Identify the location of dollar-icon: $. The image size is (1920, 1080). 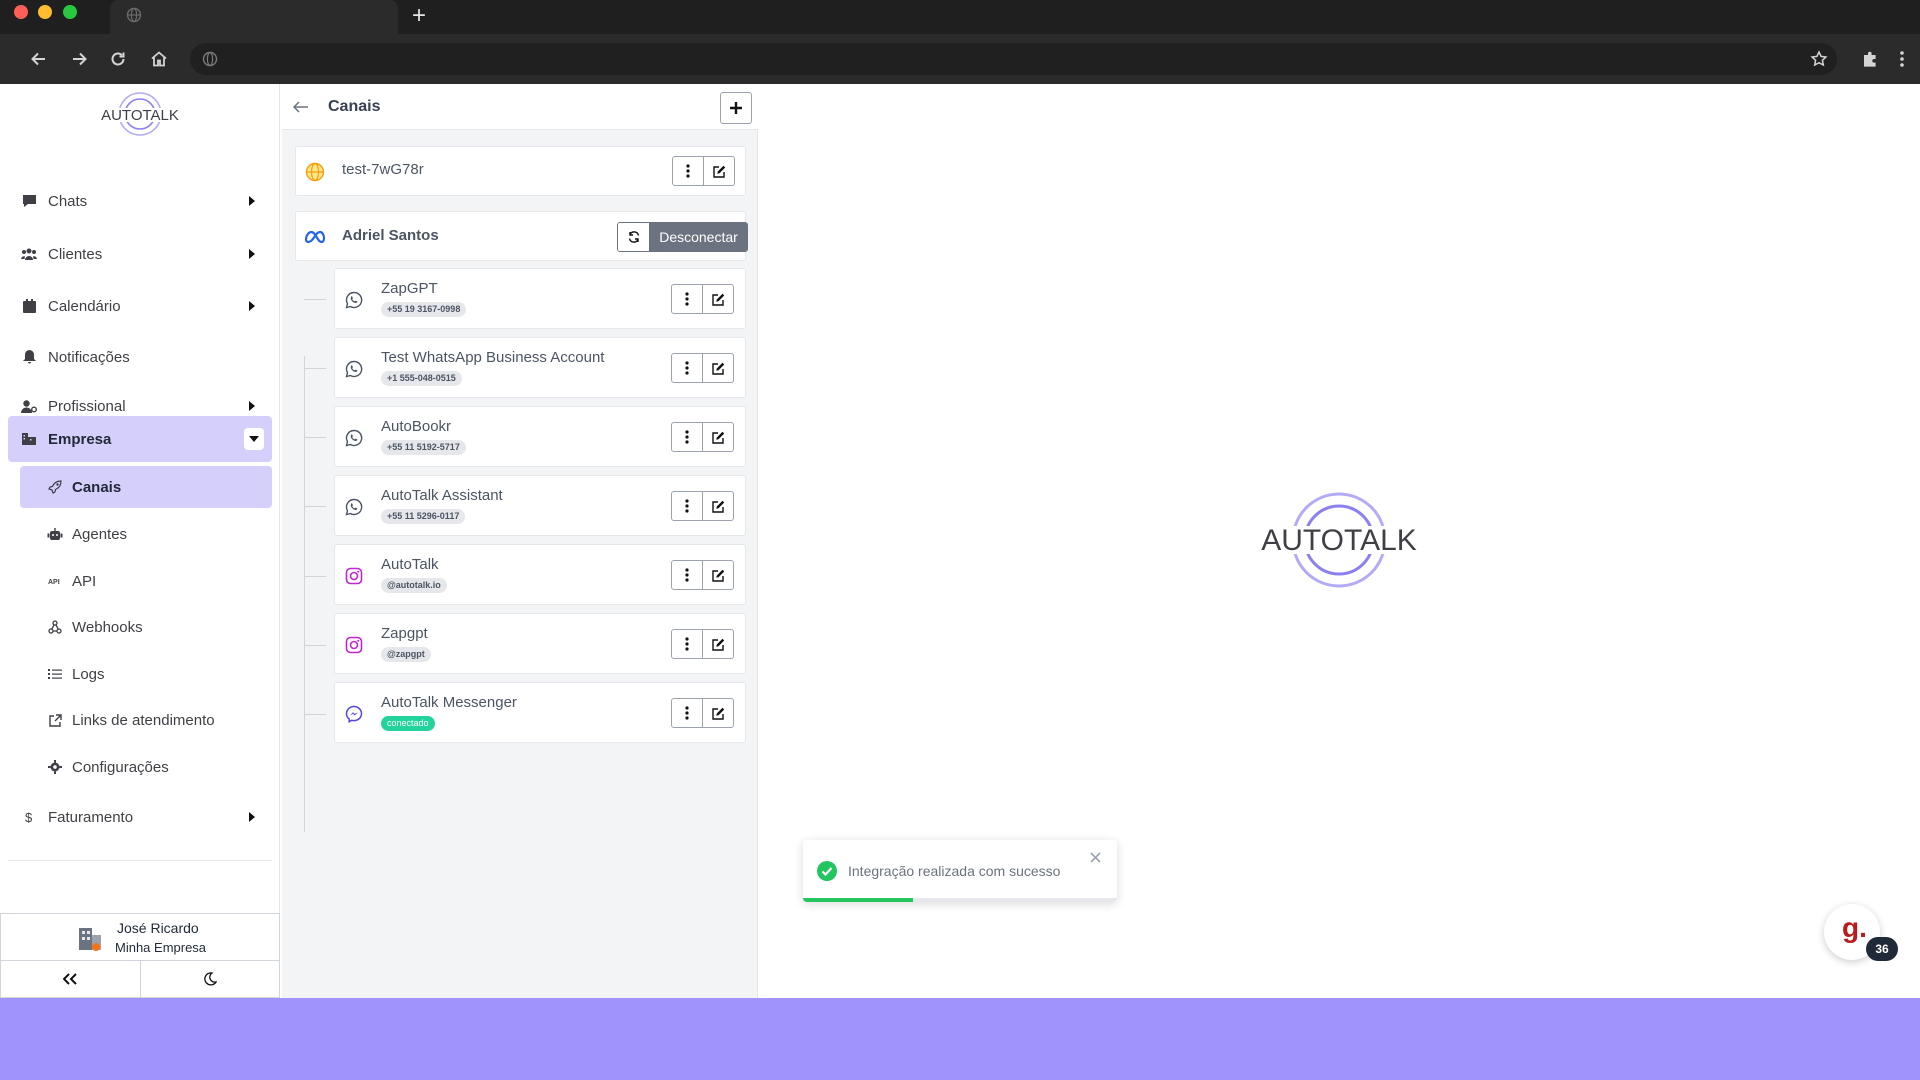
(29, 817).